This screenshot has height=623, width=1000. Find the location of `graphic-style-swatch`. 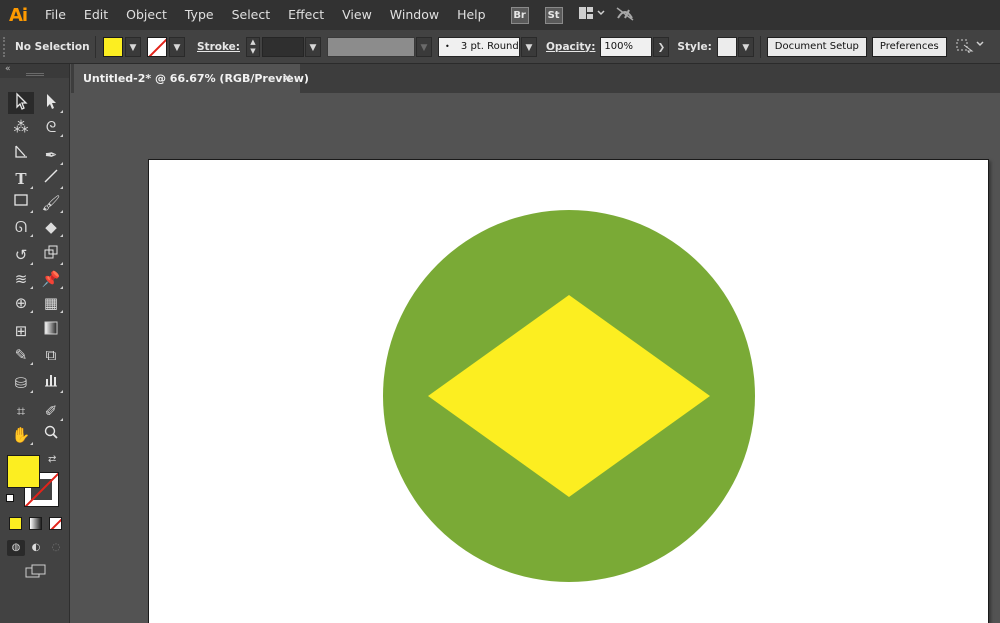

graphic-style-swatch is located at coordinates (726, 46).